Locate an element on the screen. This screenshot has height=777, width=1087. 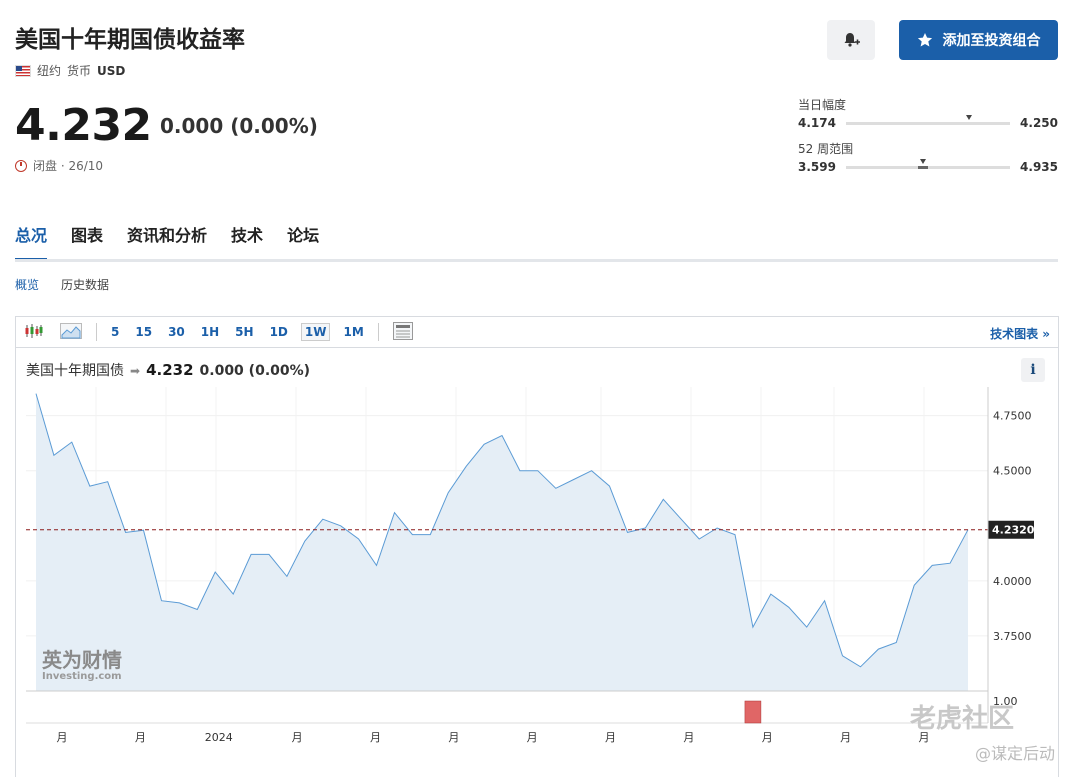
add-to-portfolio-label: 添加至投资组合 is located at coordinates (991, 41).